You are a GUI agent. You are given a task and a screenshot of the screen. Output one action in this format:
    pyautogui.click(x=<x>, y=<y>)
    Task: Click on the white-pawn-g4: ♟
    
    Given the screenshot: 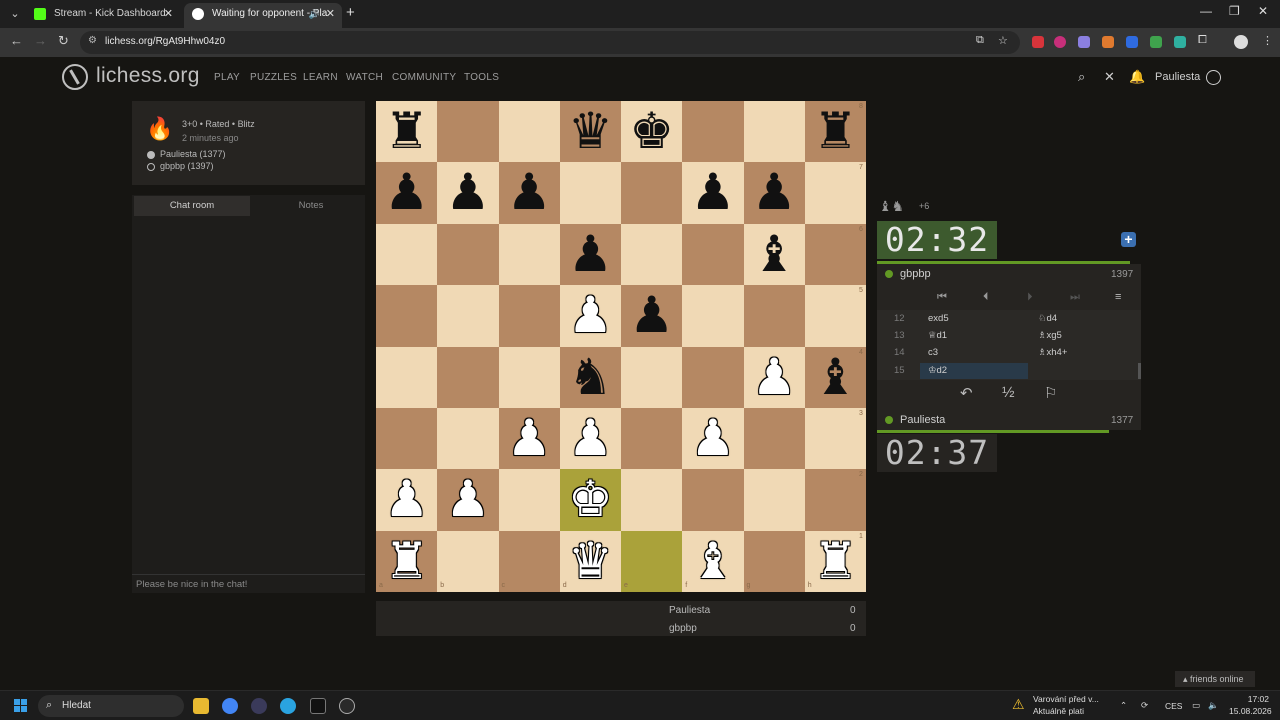 What is the action you would take?
    pyautogui.click(x=774, y=377)
    